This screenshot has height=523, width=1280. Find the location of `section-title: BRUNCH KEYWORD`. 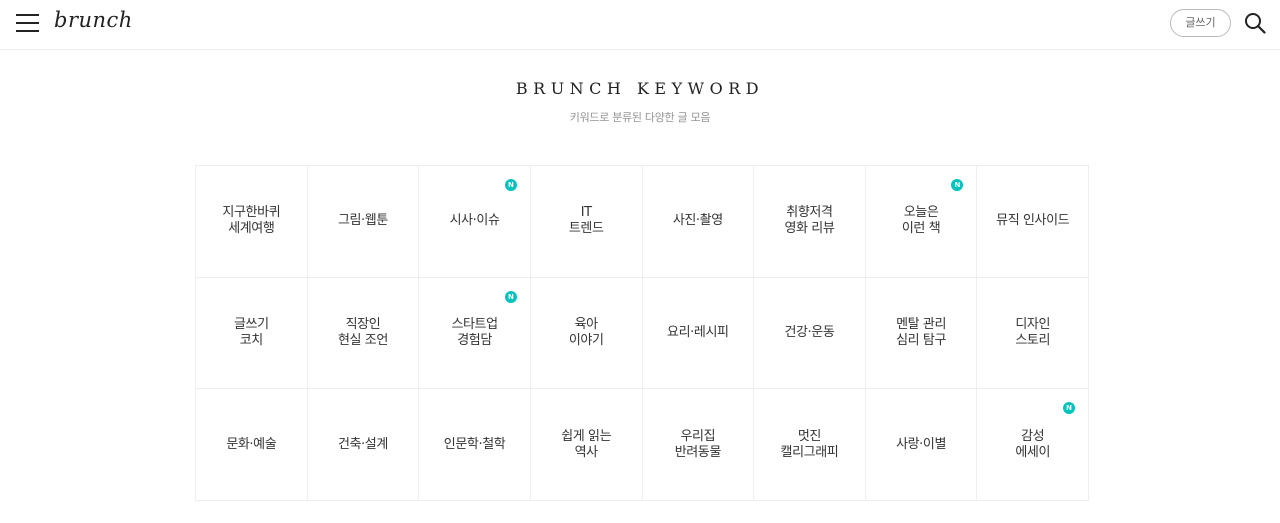

section-title: BRUNCH KEYWORD is located at coordinates (640, 88).